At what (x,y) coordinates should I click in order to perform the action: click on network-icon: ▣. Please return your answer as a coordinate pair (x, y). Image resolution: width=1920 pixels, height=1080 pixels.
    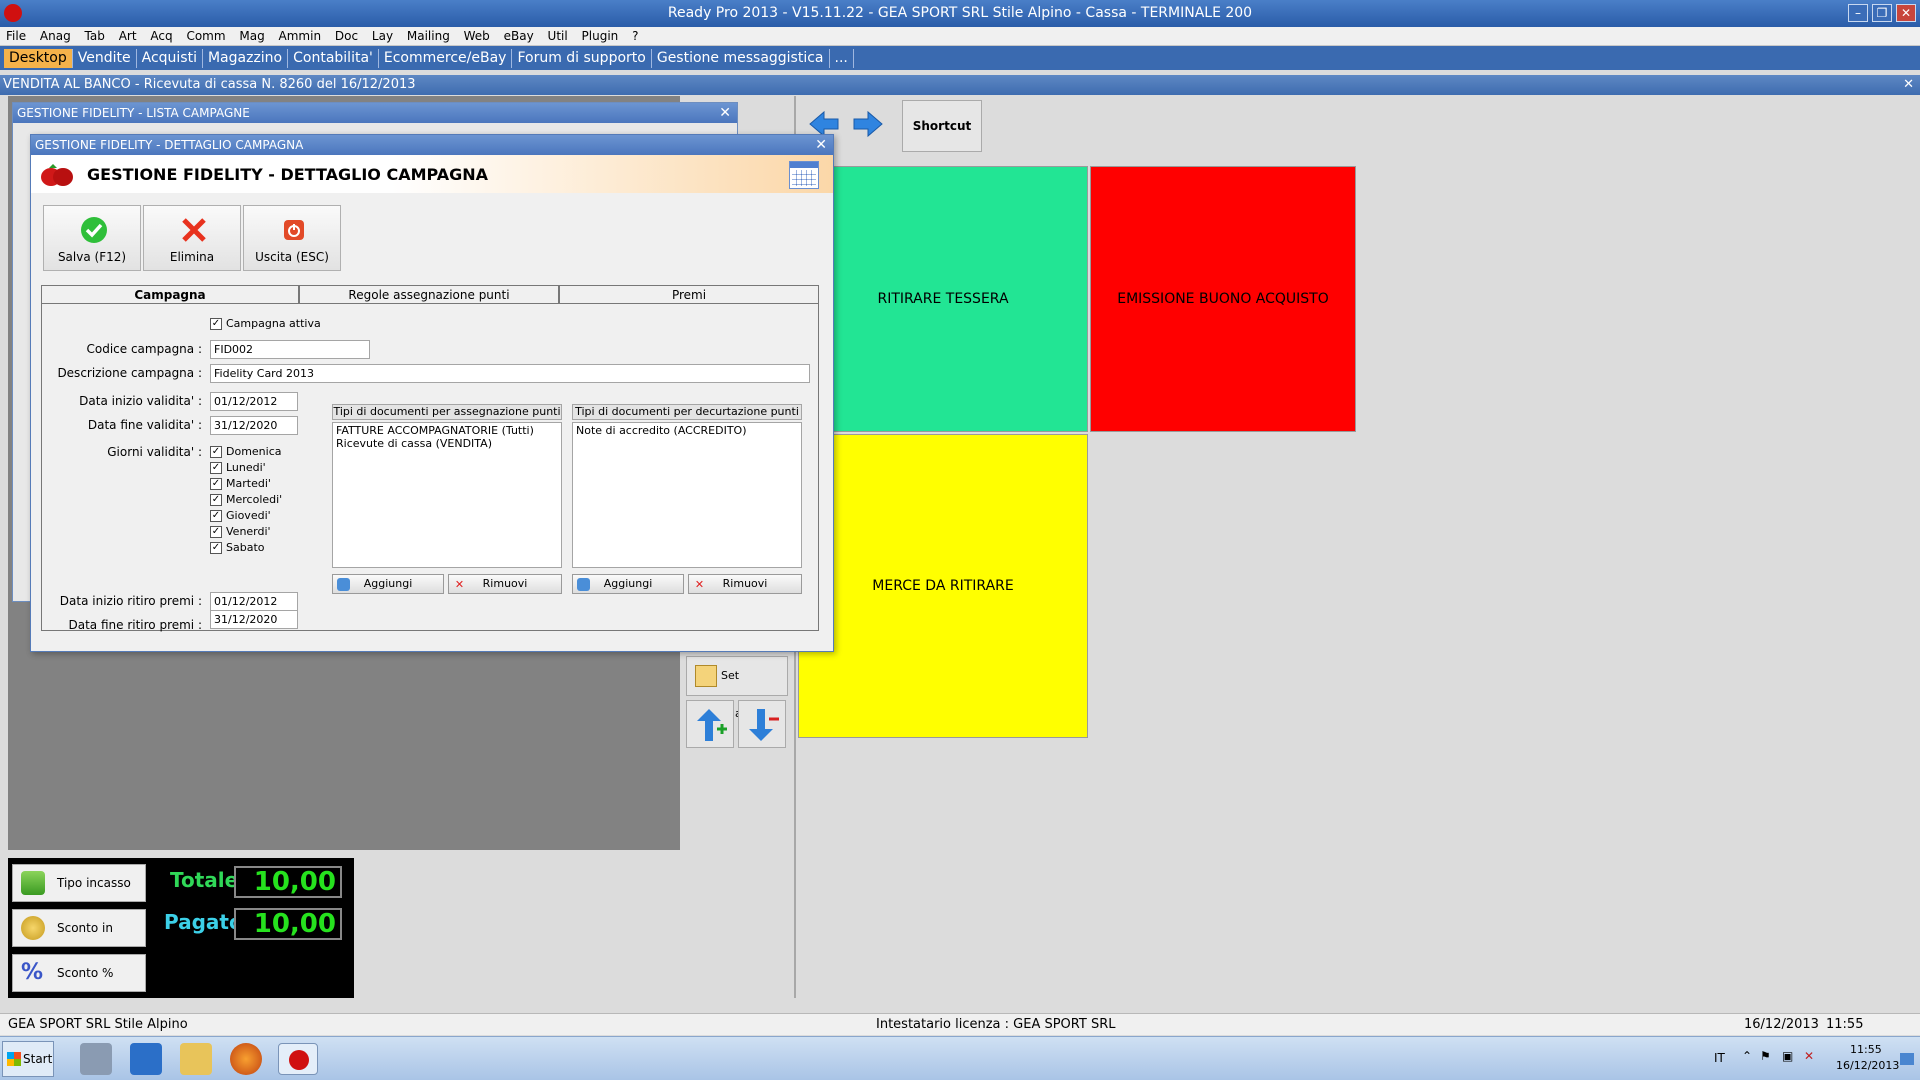
    Looking at the image, I should click on (1787, 1056).